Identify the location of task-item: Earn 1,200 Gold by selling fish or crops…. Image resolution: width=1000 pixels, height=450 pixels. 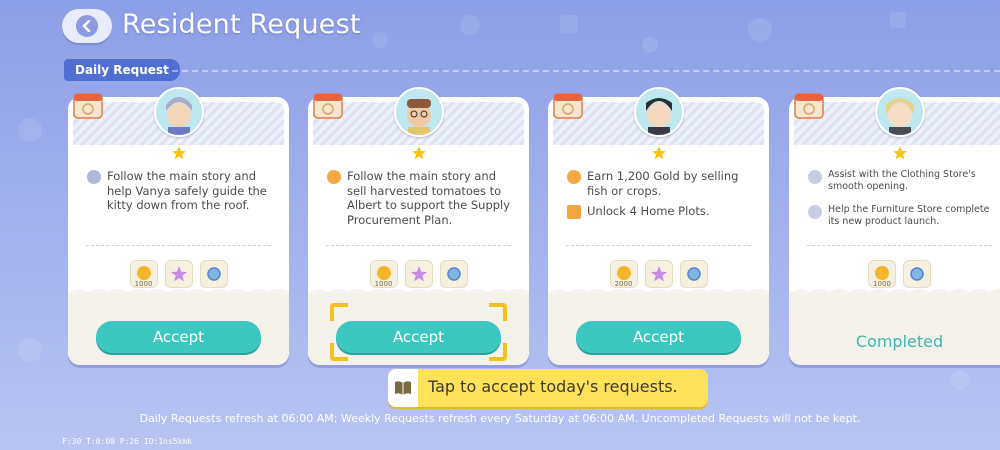
(663, 183).